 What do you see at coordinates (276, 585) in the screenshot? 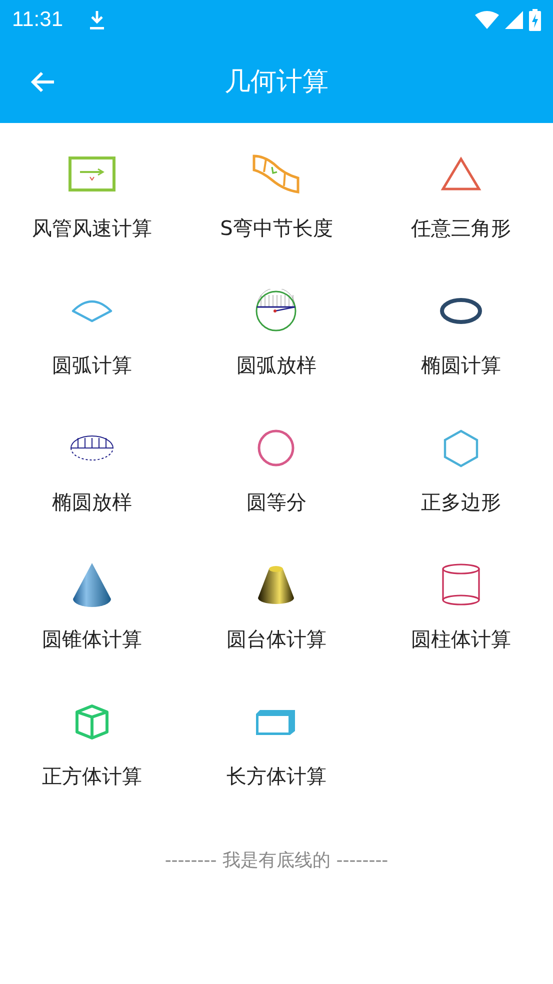
I see `frustum-icon` at bounding box center [276, 585].